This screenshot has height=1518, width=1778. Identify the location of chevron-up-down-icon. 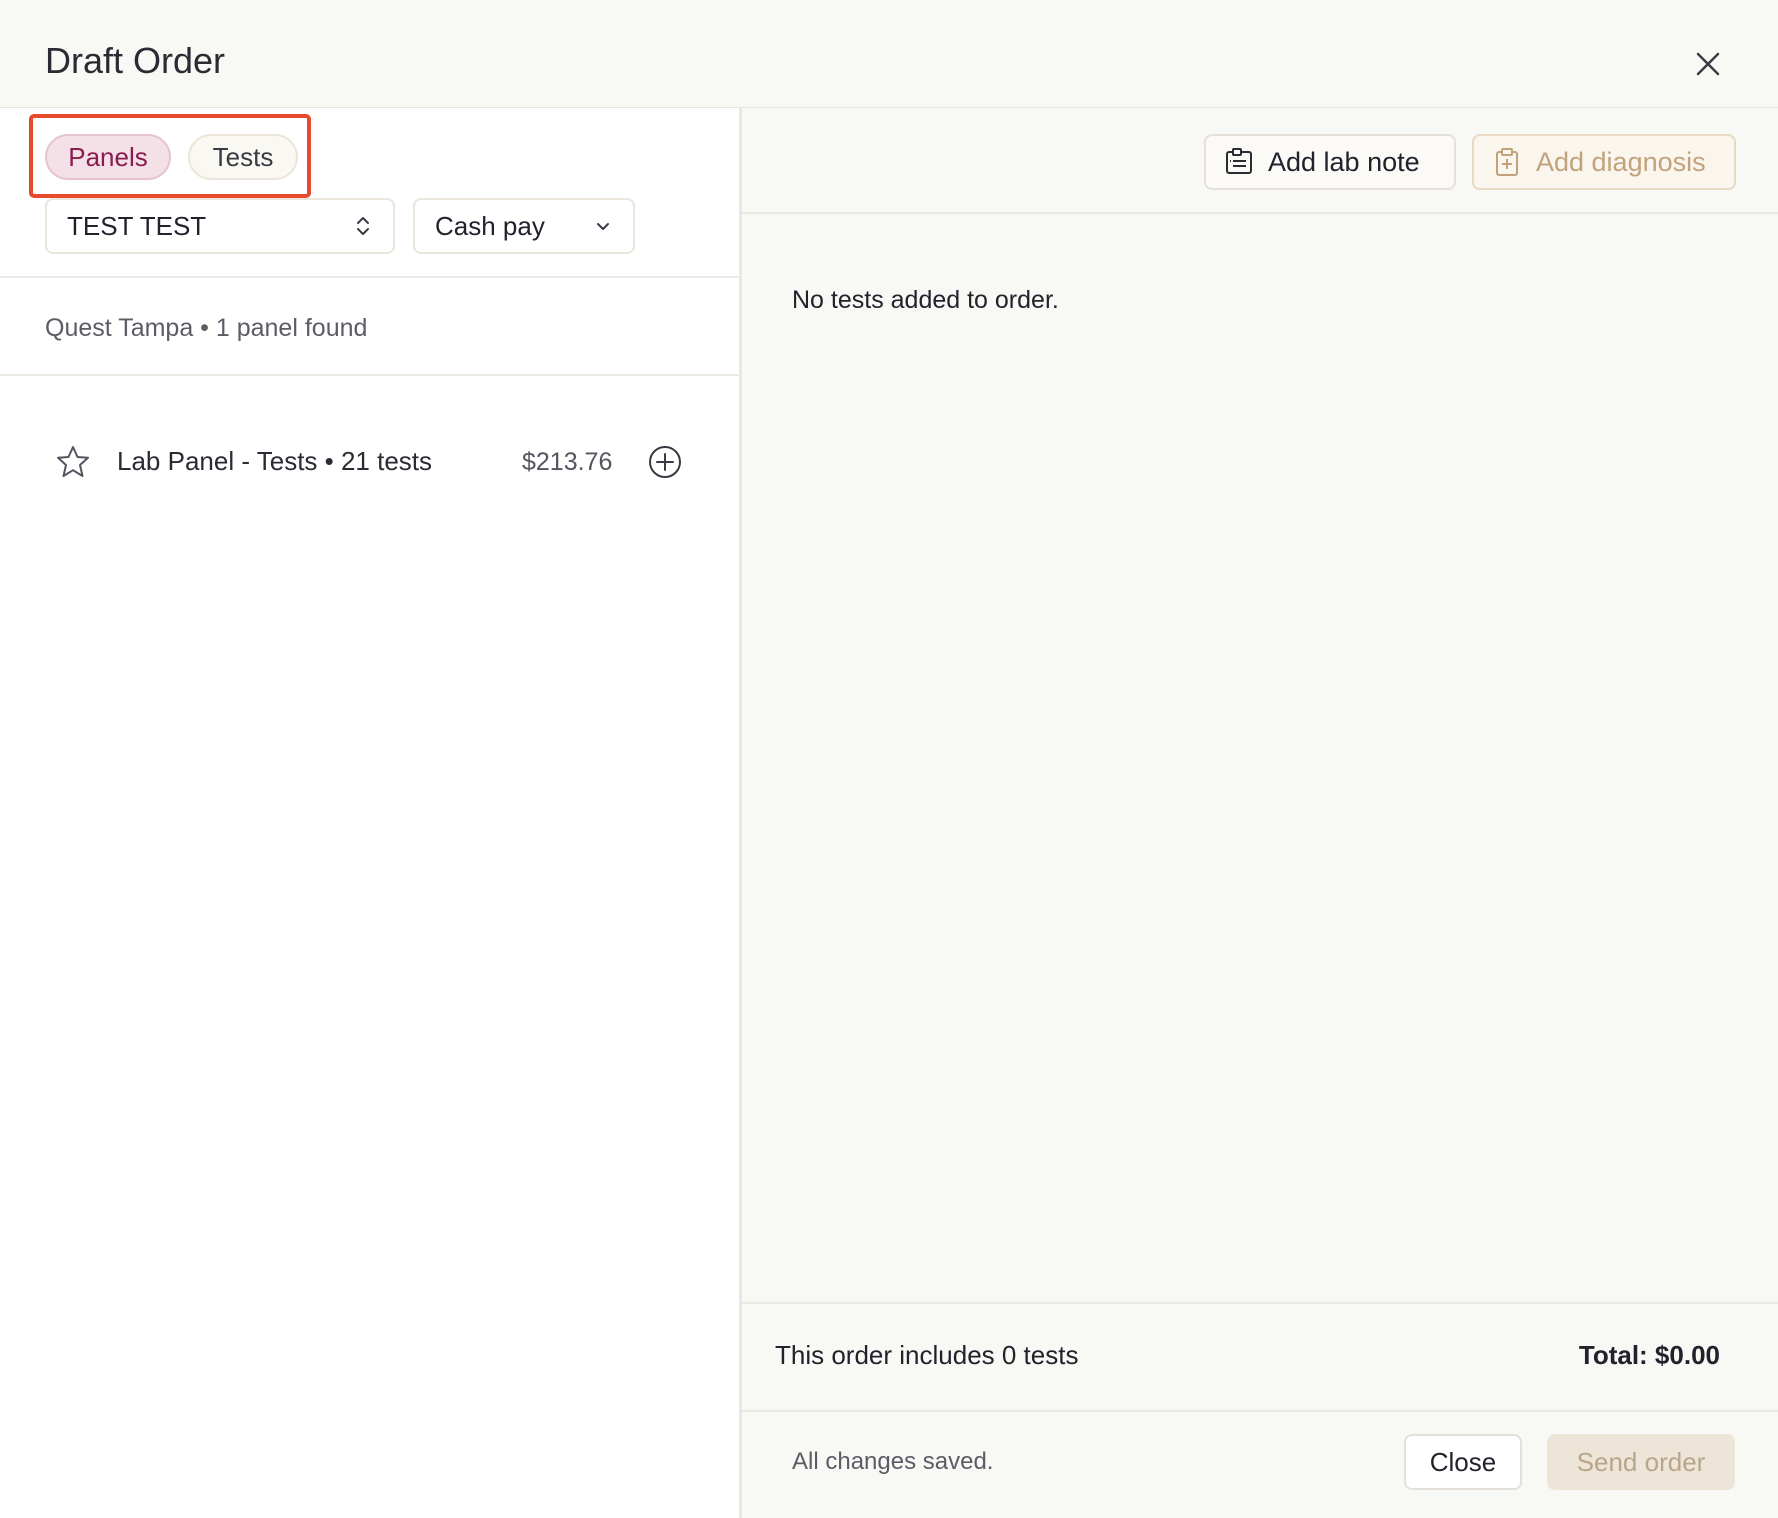
(363, 226).